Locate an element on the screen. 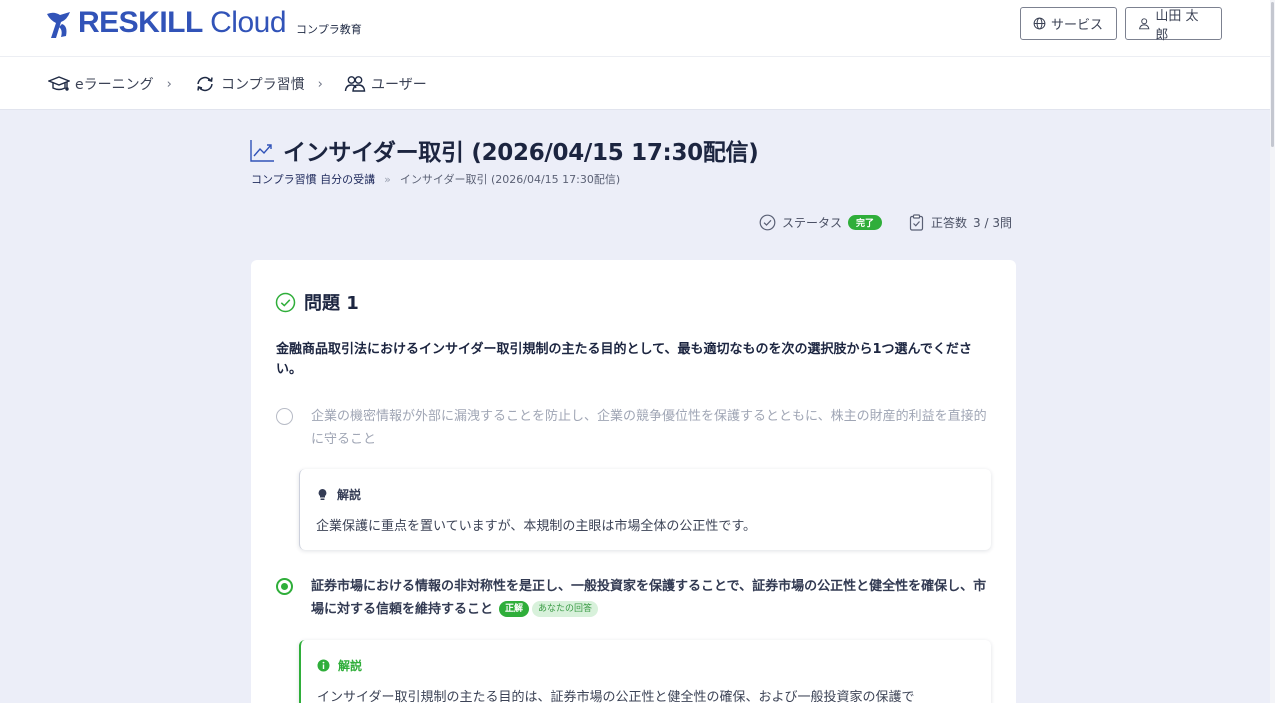 The image size is (1275, 703). nav-label-users: ユーザー is located at coordinates (399, 85).